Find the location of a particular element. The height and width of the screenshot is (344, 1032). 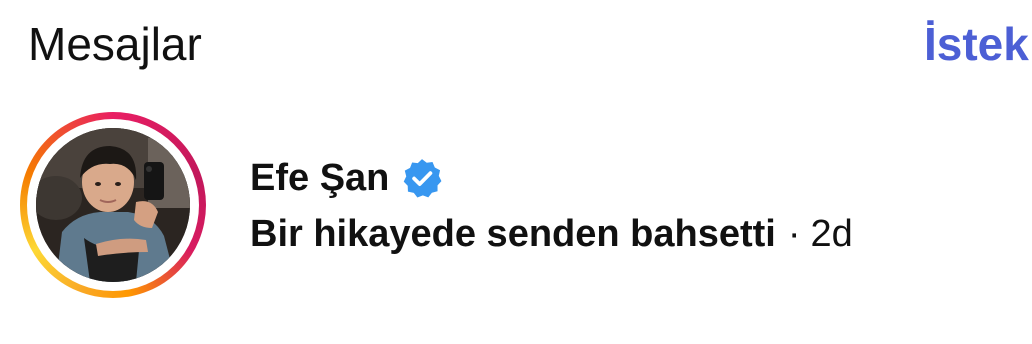

contact-name: Efe Şan is located at coordinates (320, 178).